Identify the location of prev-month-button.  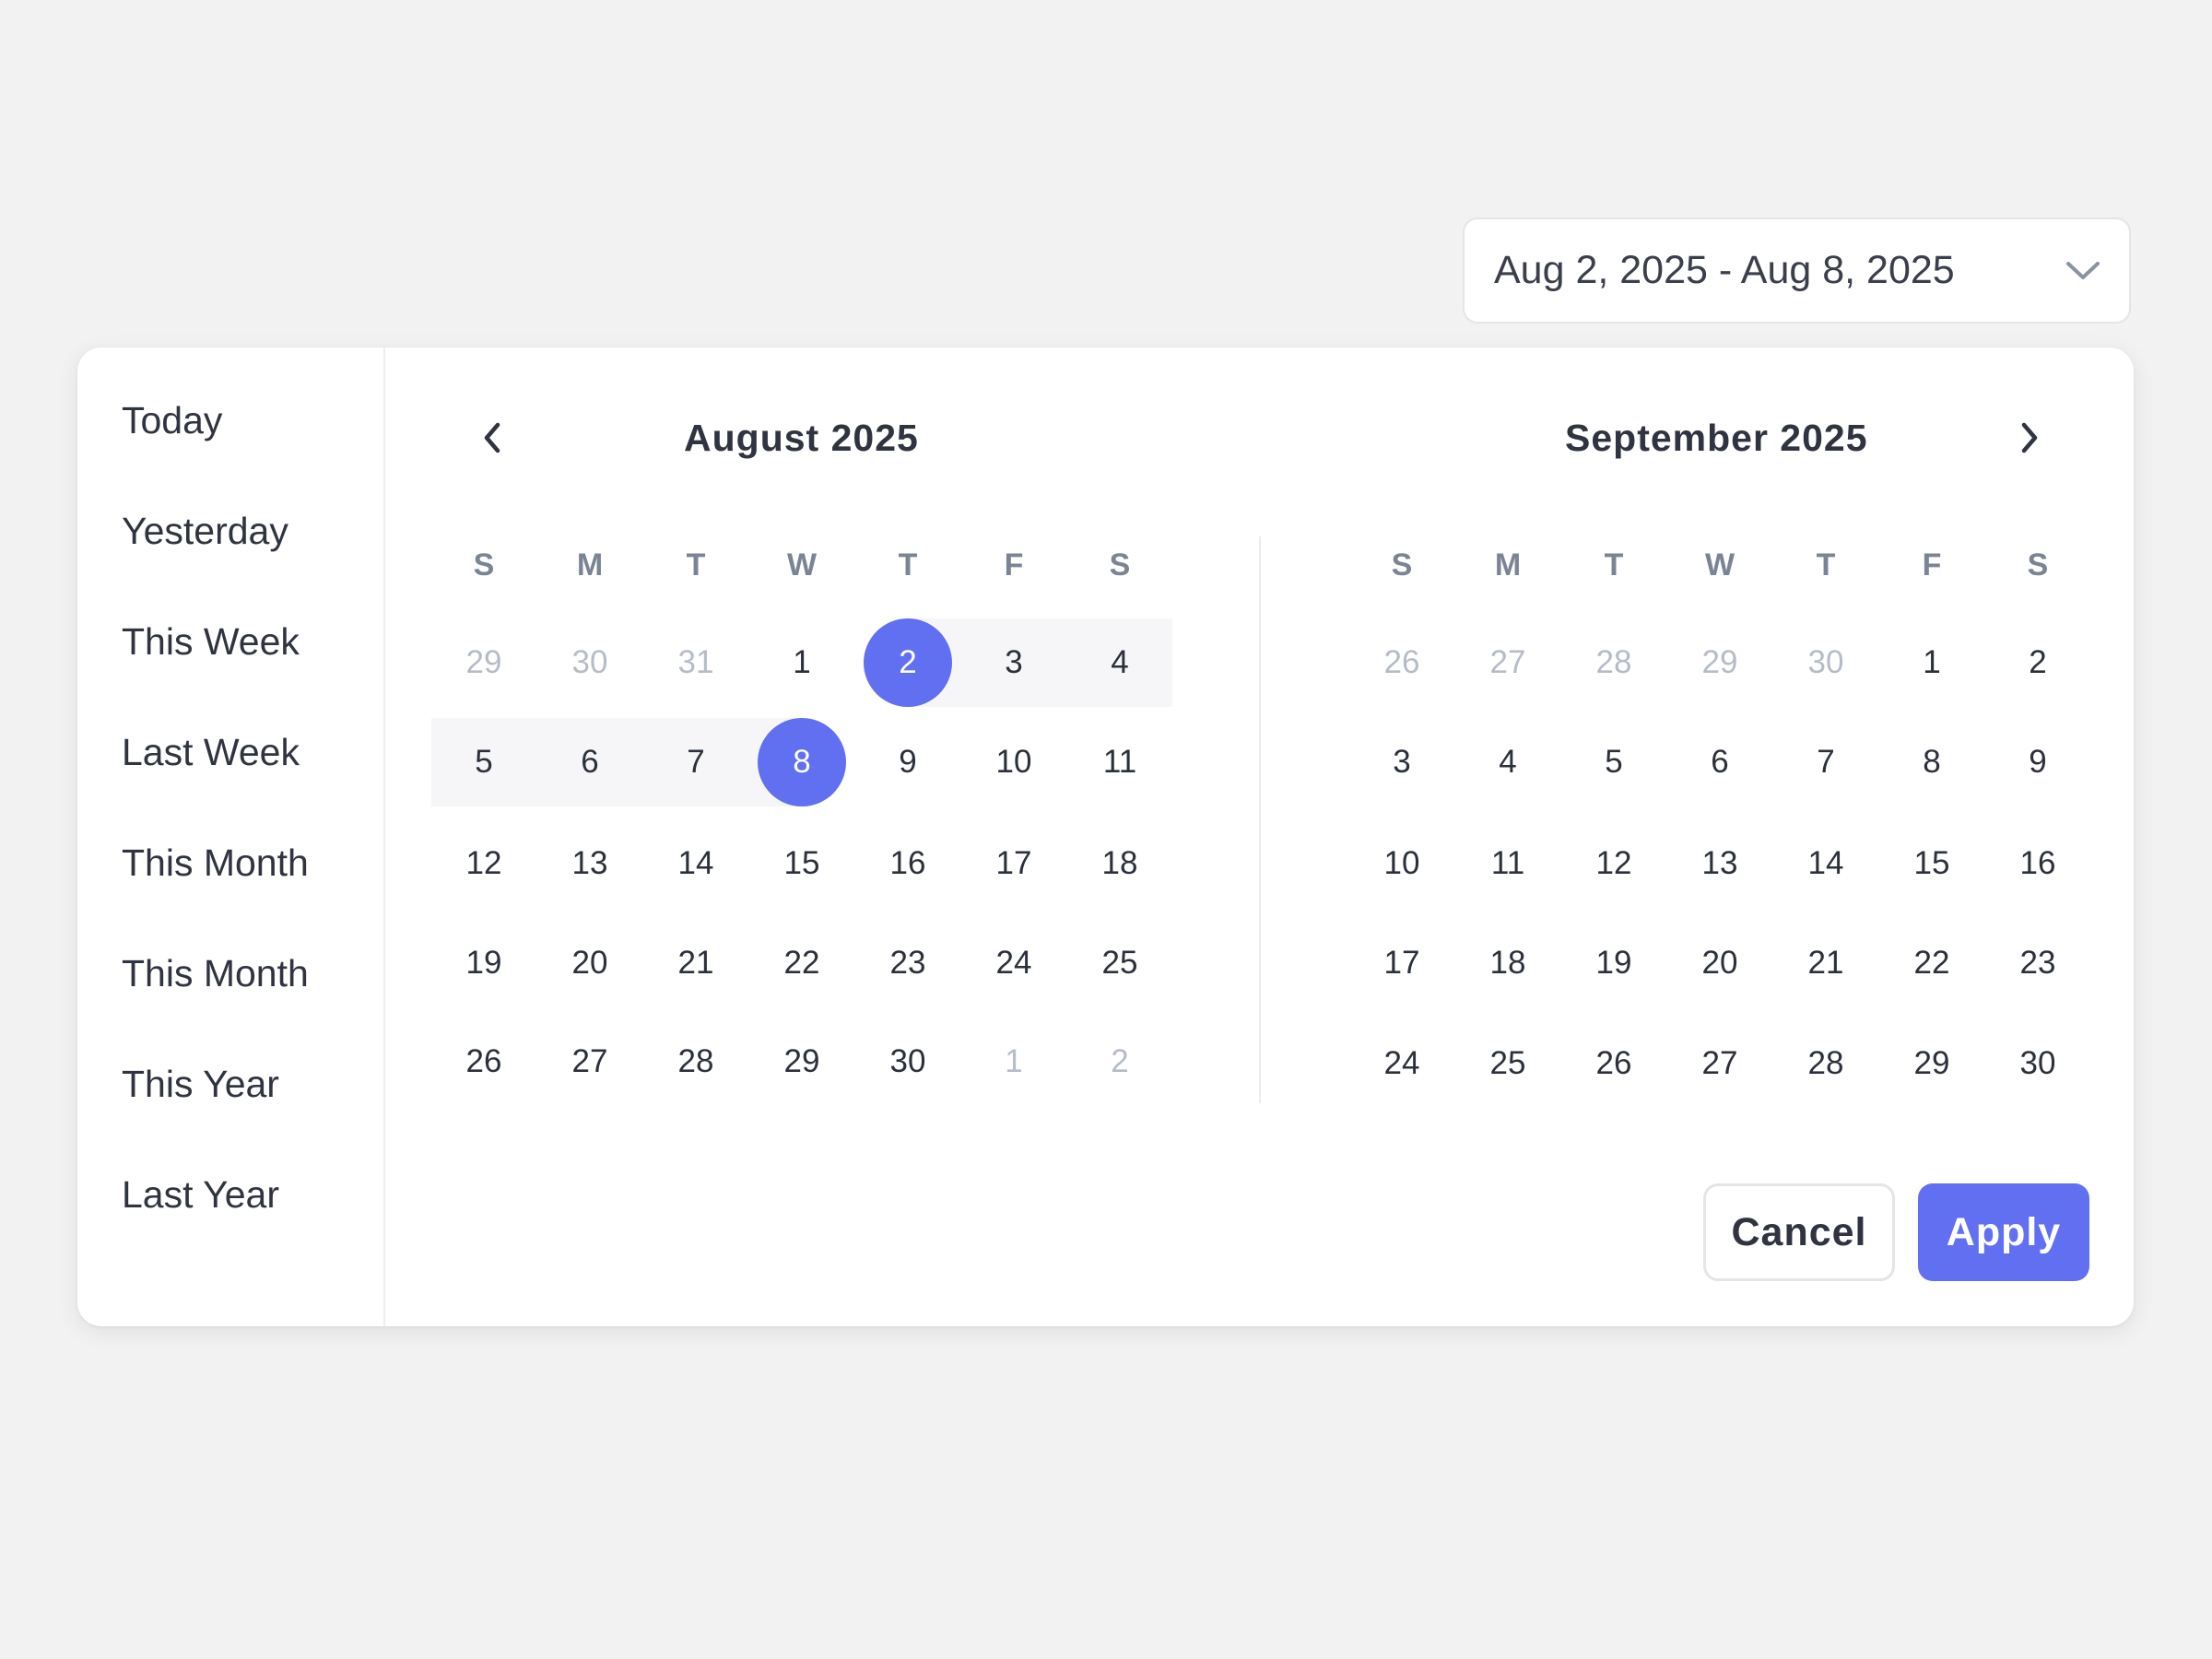
(492, 438).